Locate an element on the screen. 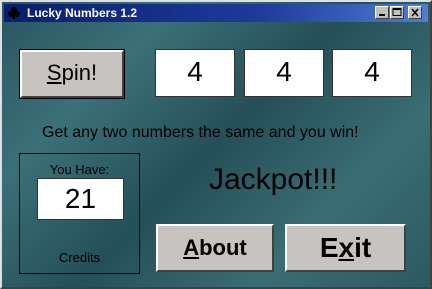 This screenshot has width=432, height=289. result-text: Jackpot!!! is located at coordinates (273, 179).